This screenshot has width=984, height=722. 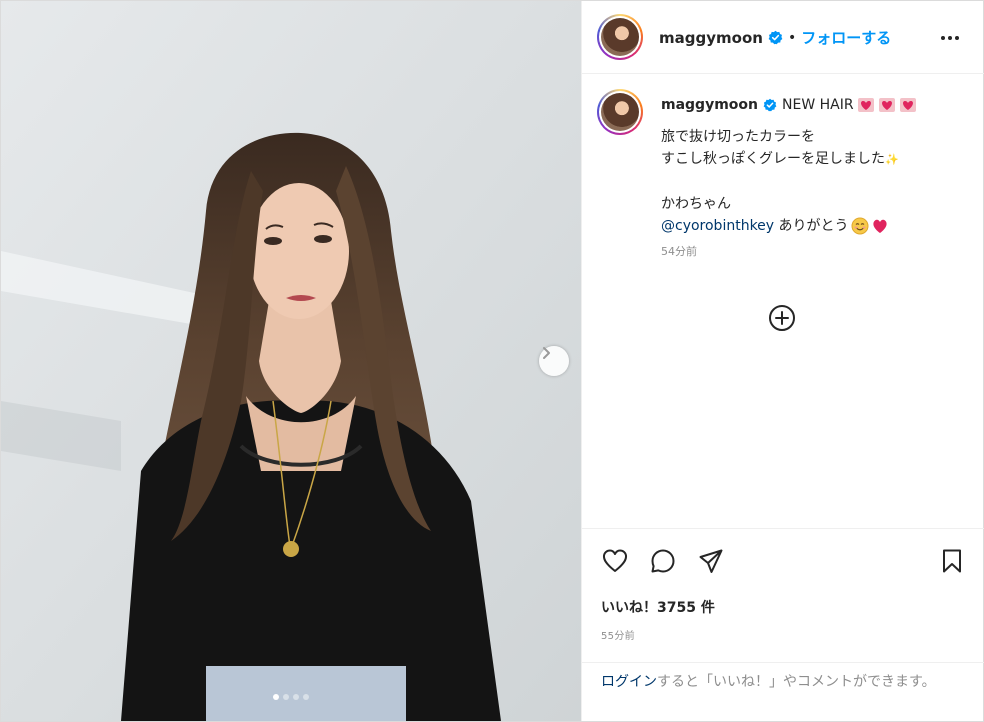 I want to click on carousel-next-button, so click(x=554, y=361).